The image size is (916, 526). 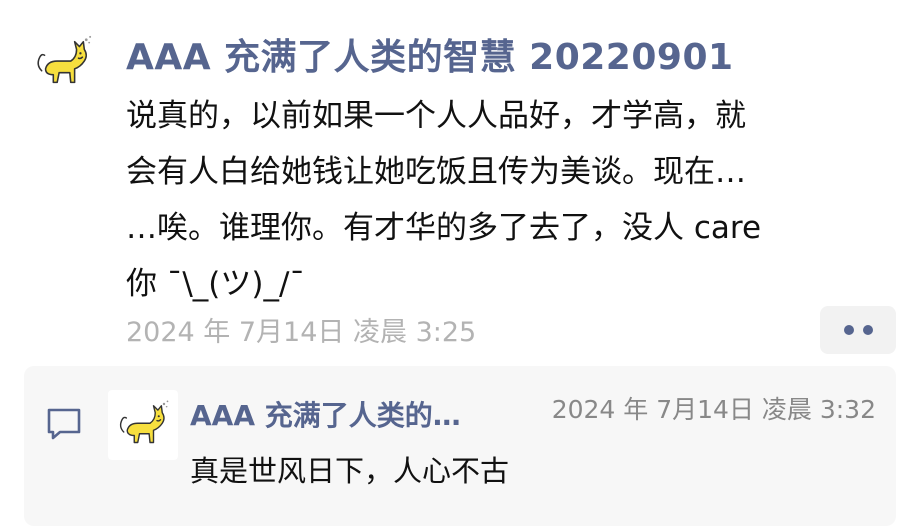 What do you see at coordinates (430, 54) in the screenshot?
I see `post-author-name: AAA 充满了人类的智慧 20220901` at bounding box center [430, 54].